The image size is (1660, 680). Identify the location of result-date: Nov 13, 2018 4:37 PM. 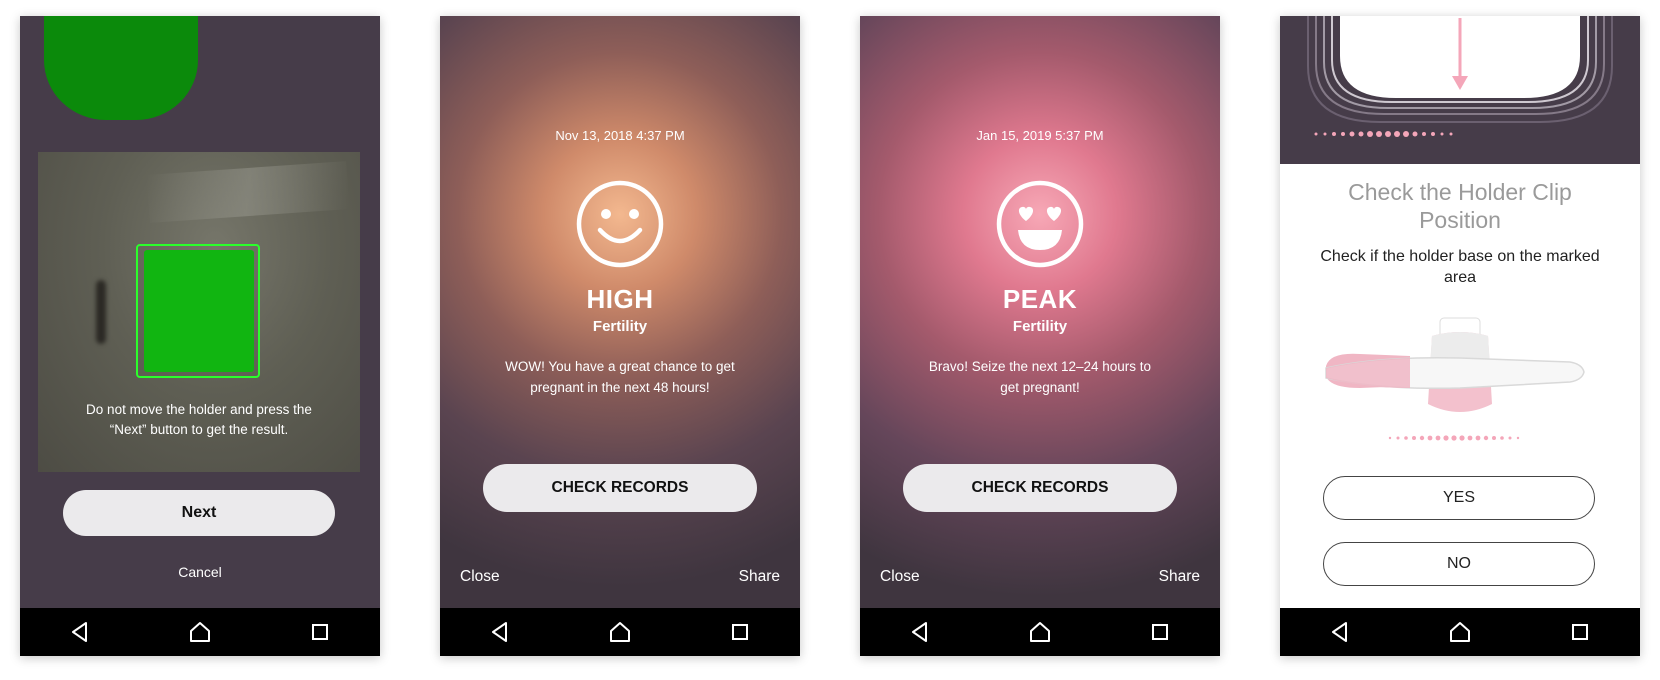
(620, 135).